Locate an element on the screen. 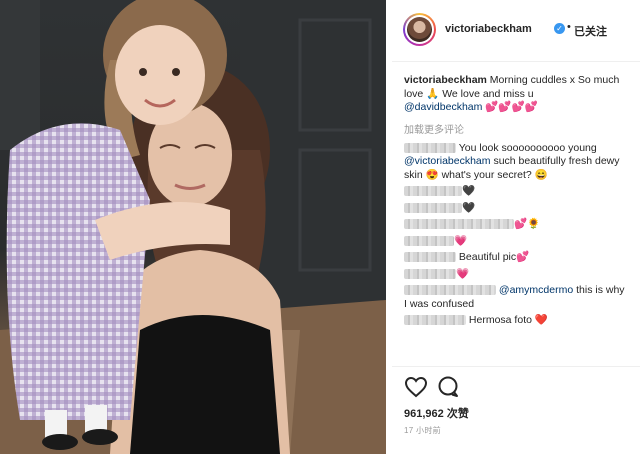 This screenshot has height=454, width=640. comment-text: You look soooooooooo young is located at coordinates (527, 147).